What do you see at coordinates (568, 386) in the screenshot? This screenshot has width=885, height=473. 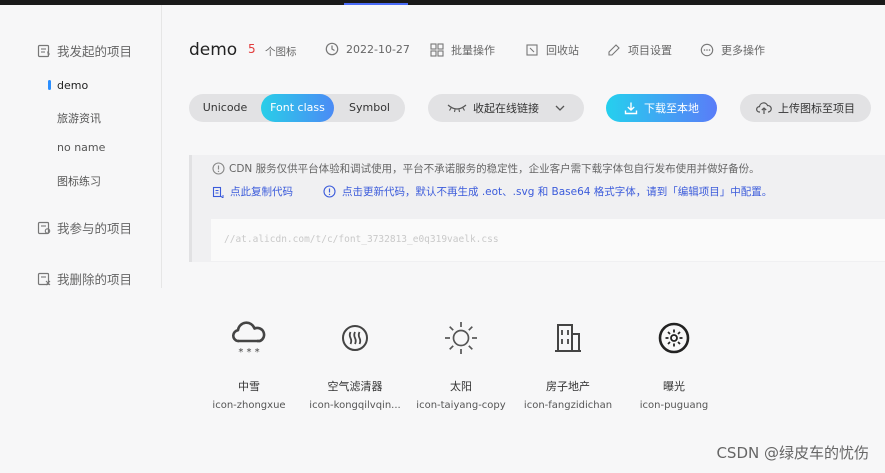 I see `icon-name: 房子地产` at bounding box center [568, 386].